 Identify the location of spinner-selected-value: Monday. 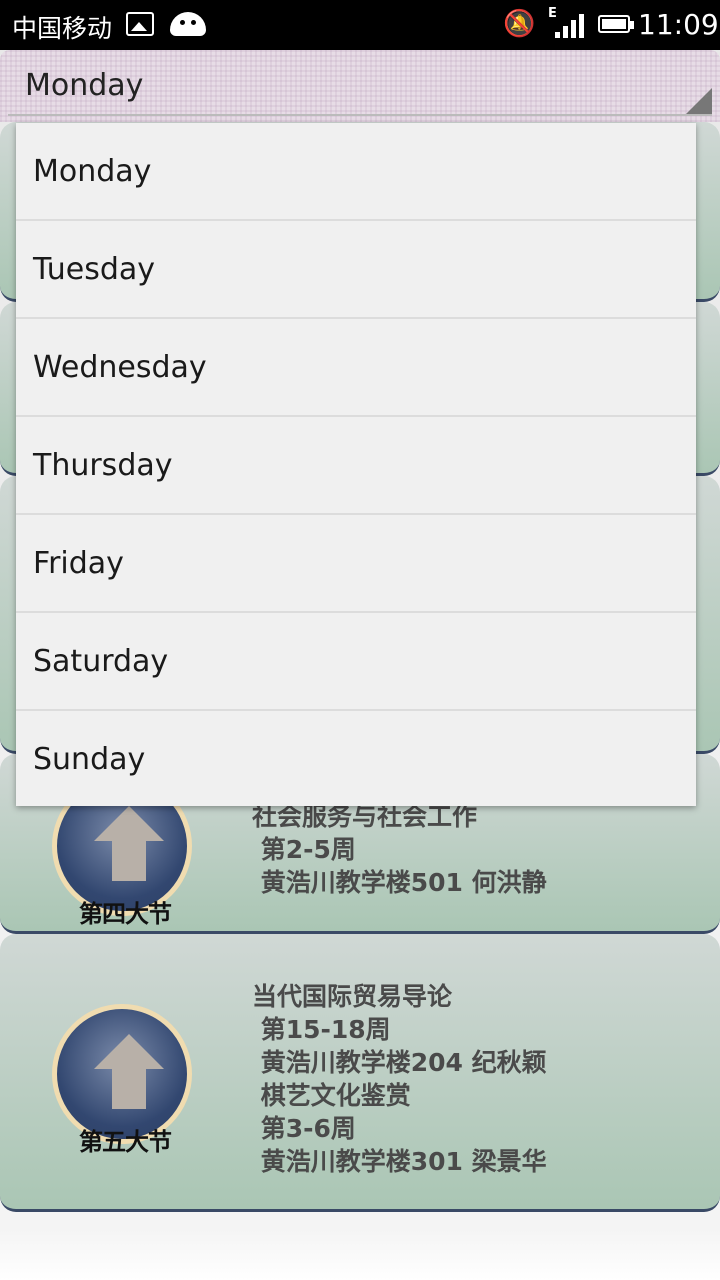
(84, 85).